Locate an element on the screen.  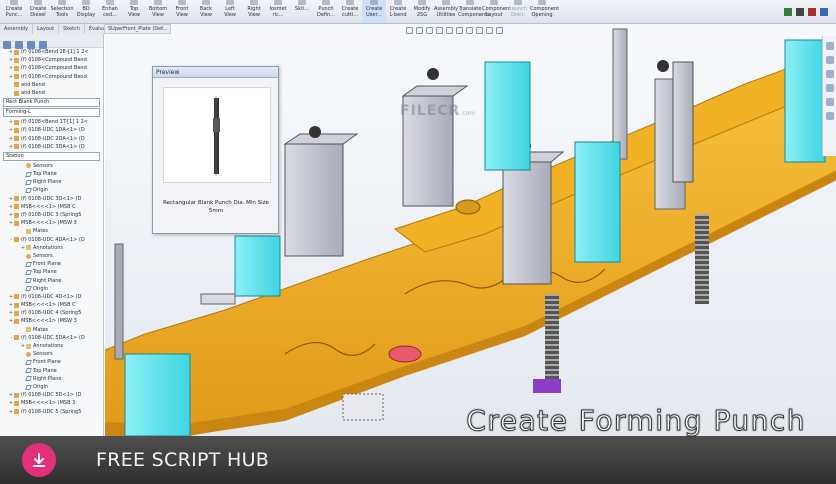
file-explorer-icon is located at coordinates (830, 74).